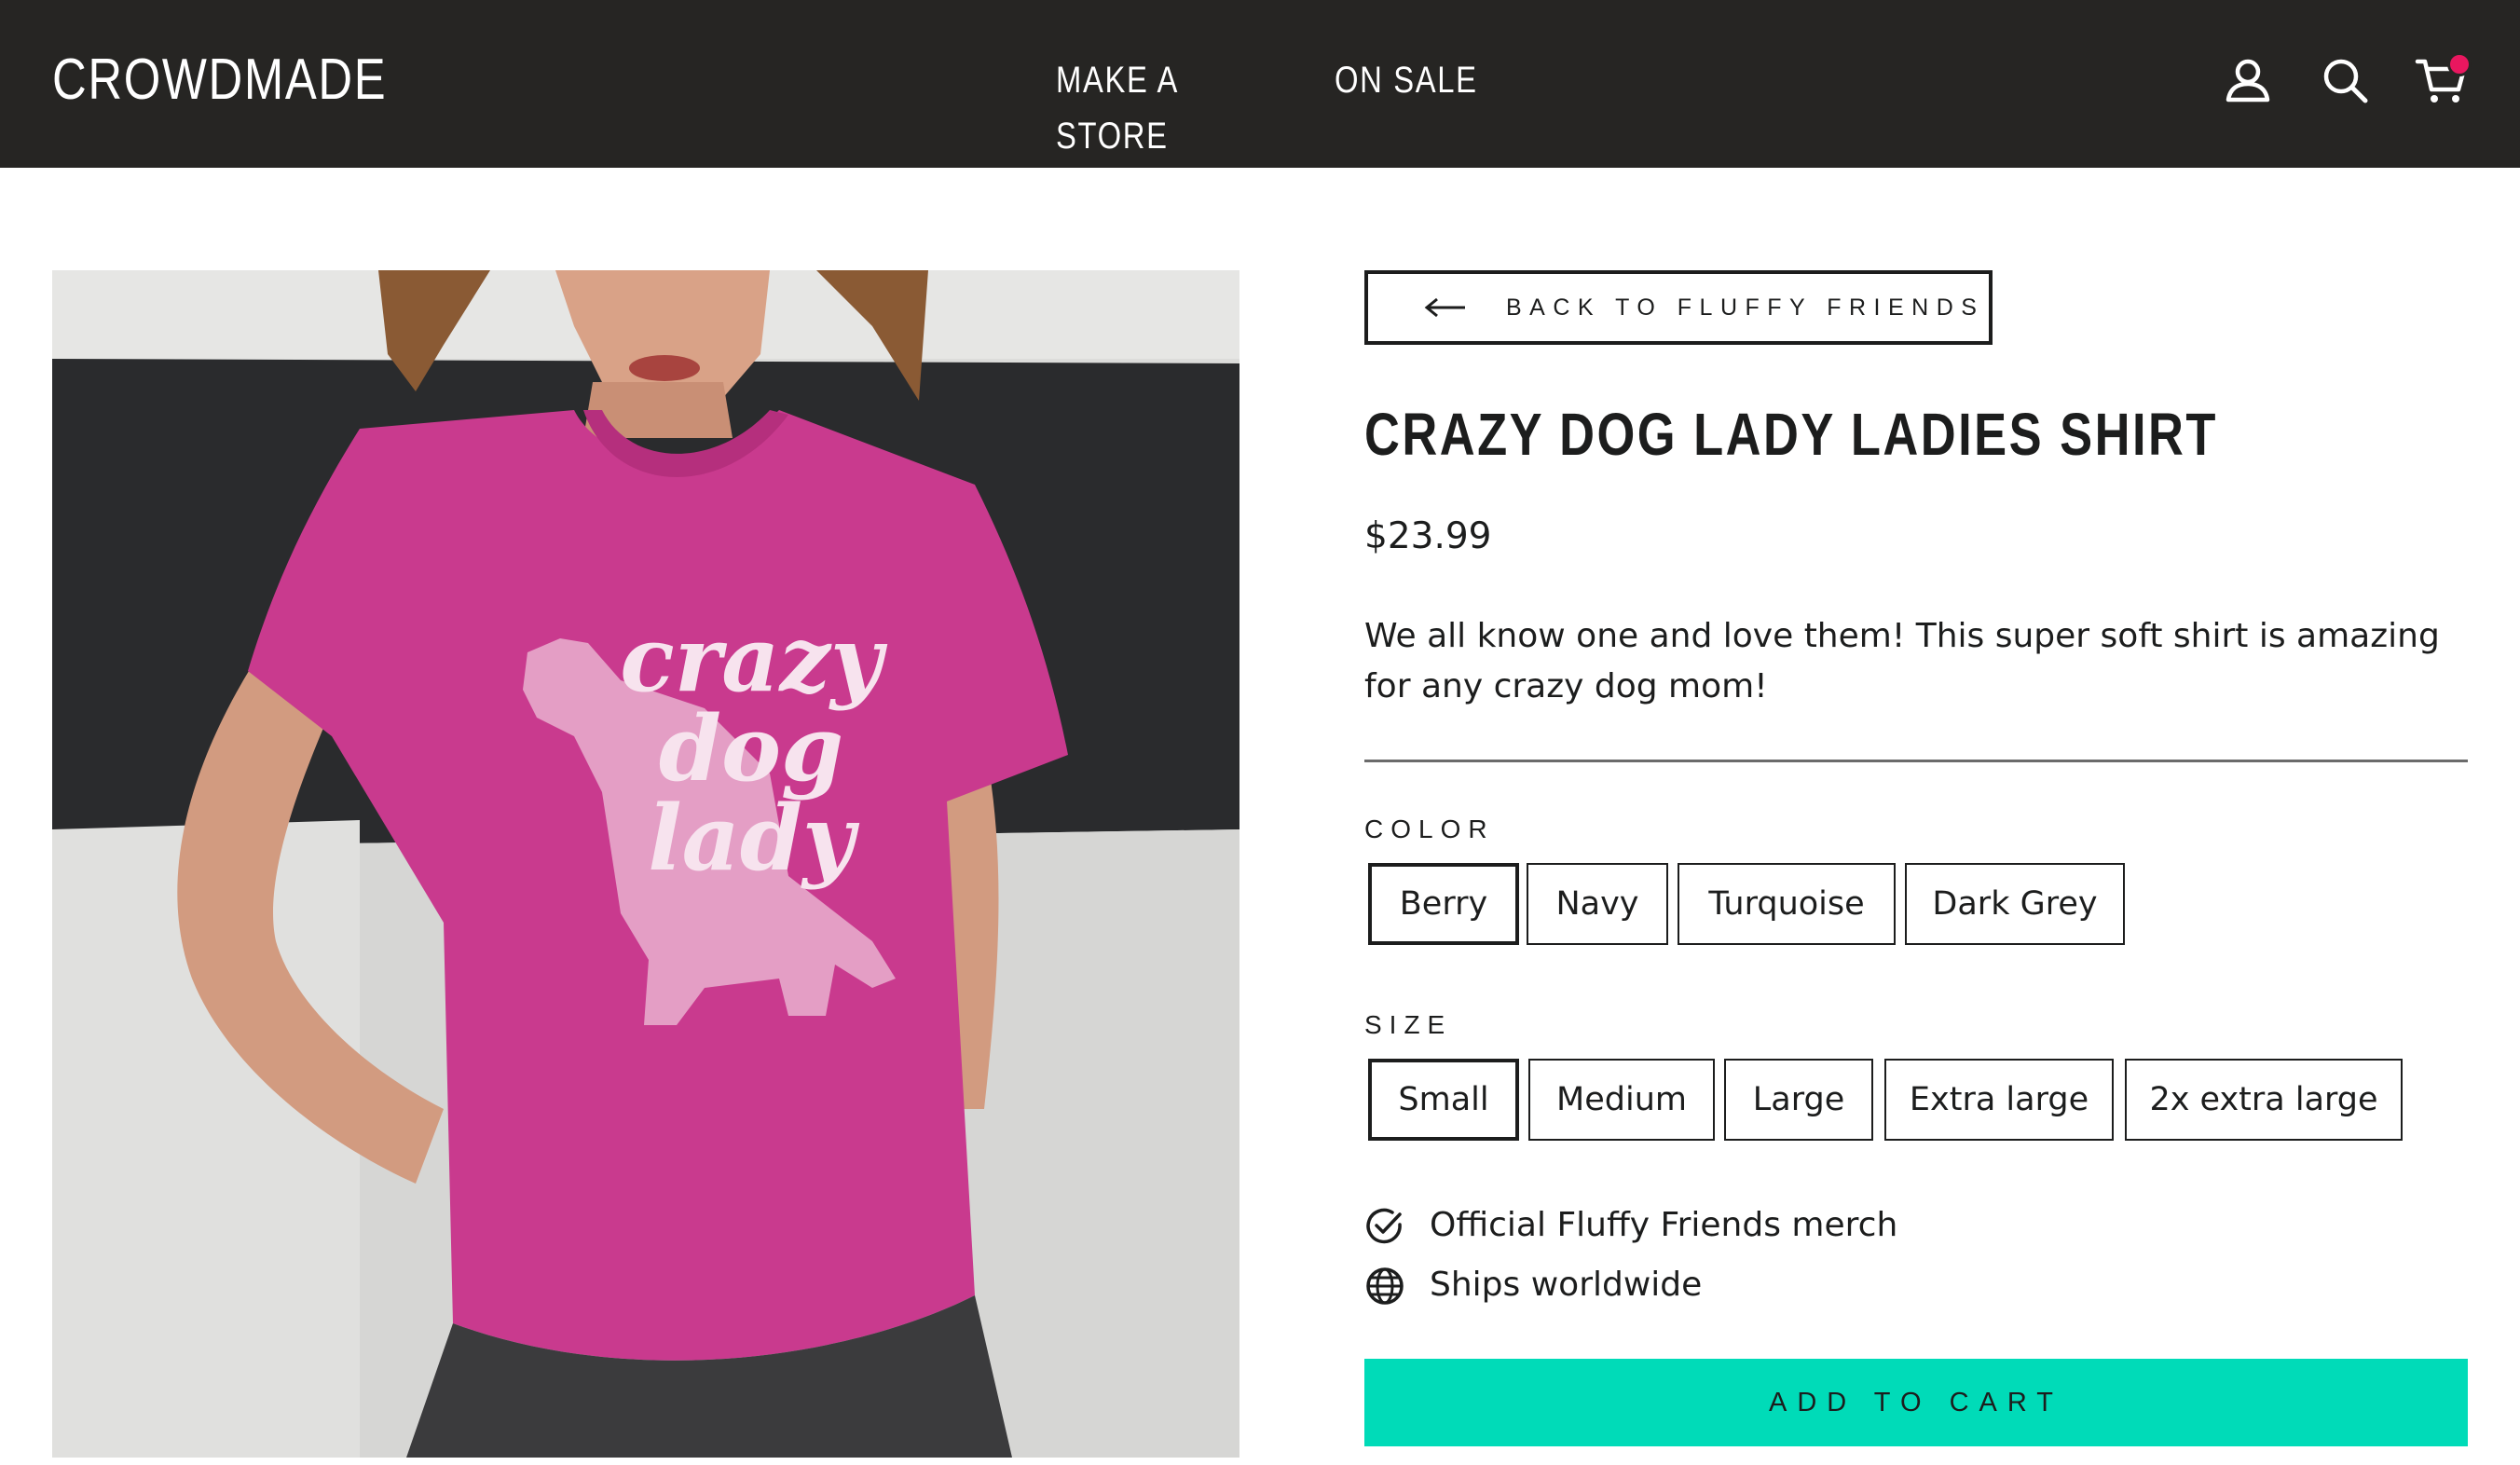 The height and width of the screenshot is (1465, 2520). What do you see at coordinates (1429, 829) in the screenshot?
I see `color-label: COLOR` at bounding box center [1429, 829].